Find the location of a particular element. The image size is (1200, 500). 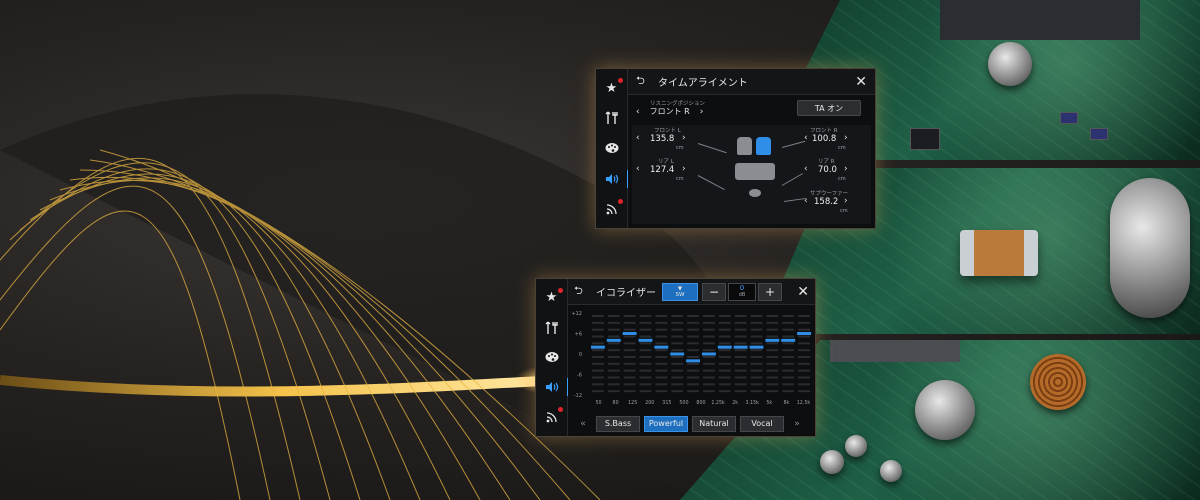

car-seat-diagram is located at coordinates (755, 167).